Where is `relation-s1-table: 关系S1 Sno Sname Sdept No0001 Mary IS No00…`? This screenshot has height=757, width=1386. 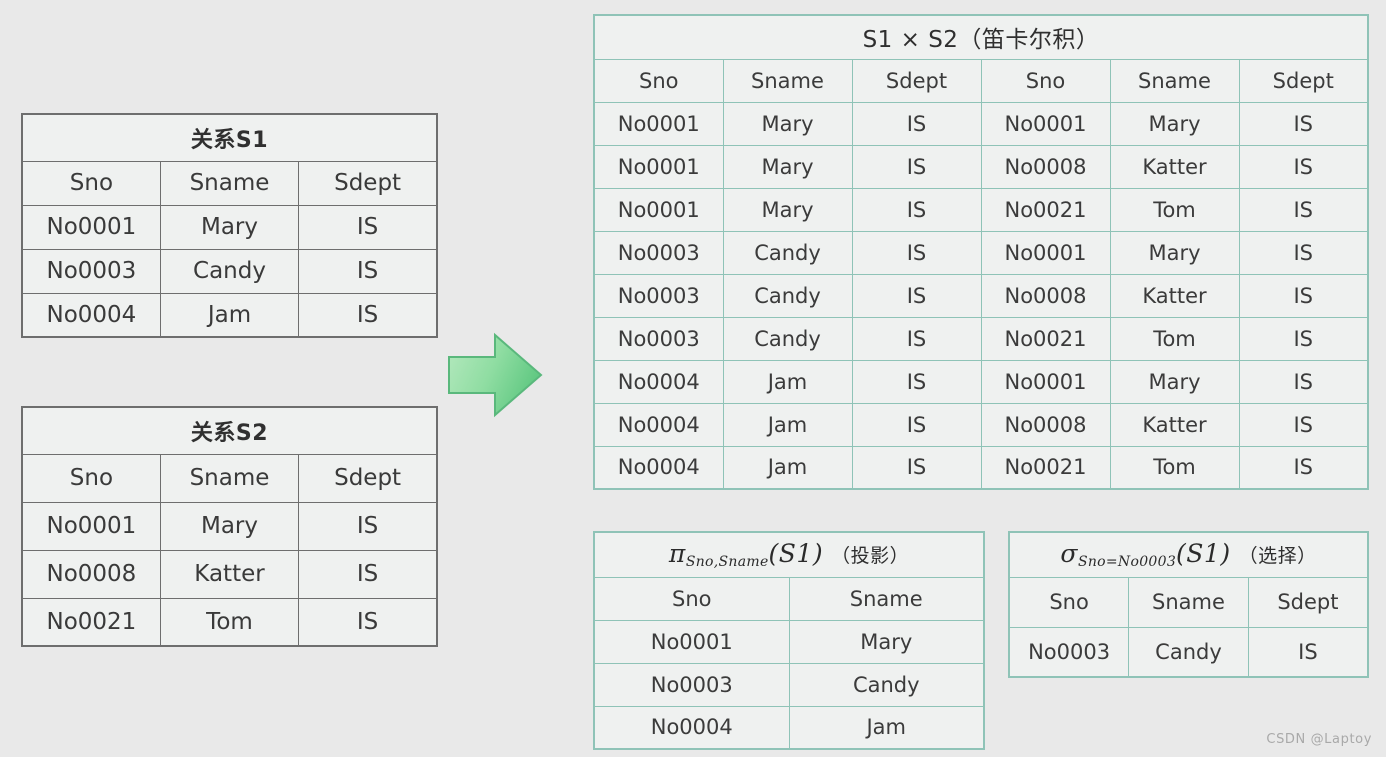 relation-s1-table: 关系S1 Sno Sname Sdept No0001 Mary IS No00… is located at coordinates (229, 225).